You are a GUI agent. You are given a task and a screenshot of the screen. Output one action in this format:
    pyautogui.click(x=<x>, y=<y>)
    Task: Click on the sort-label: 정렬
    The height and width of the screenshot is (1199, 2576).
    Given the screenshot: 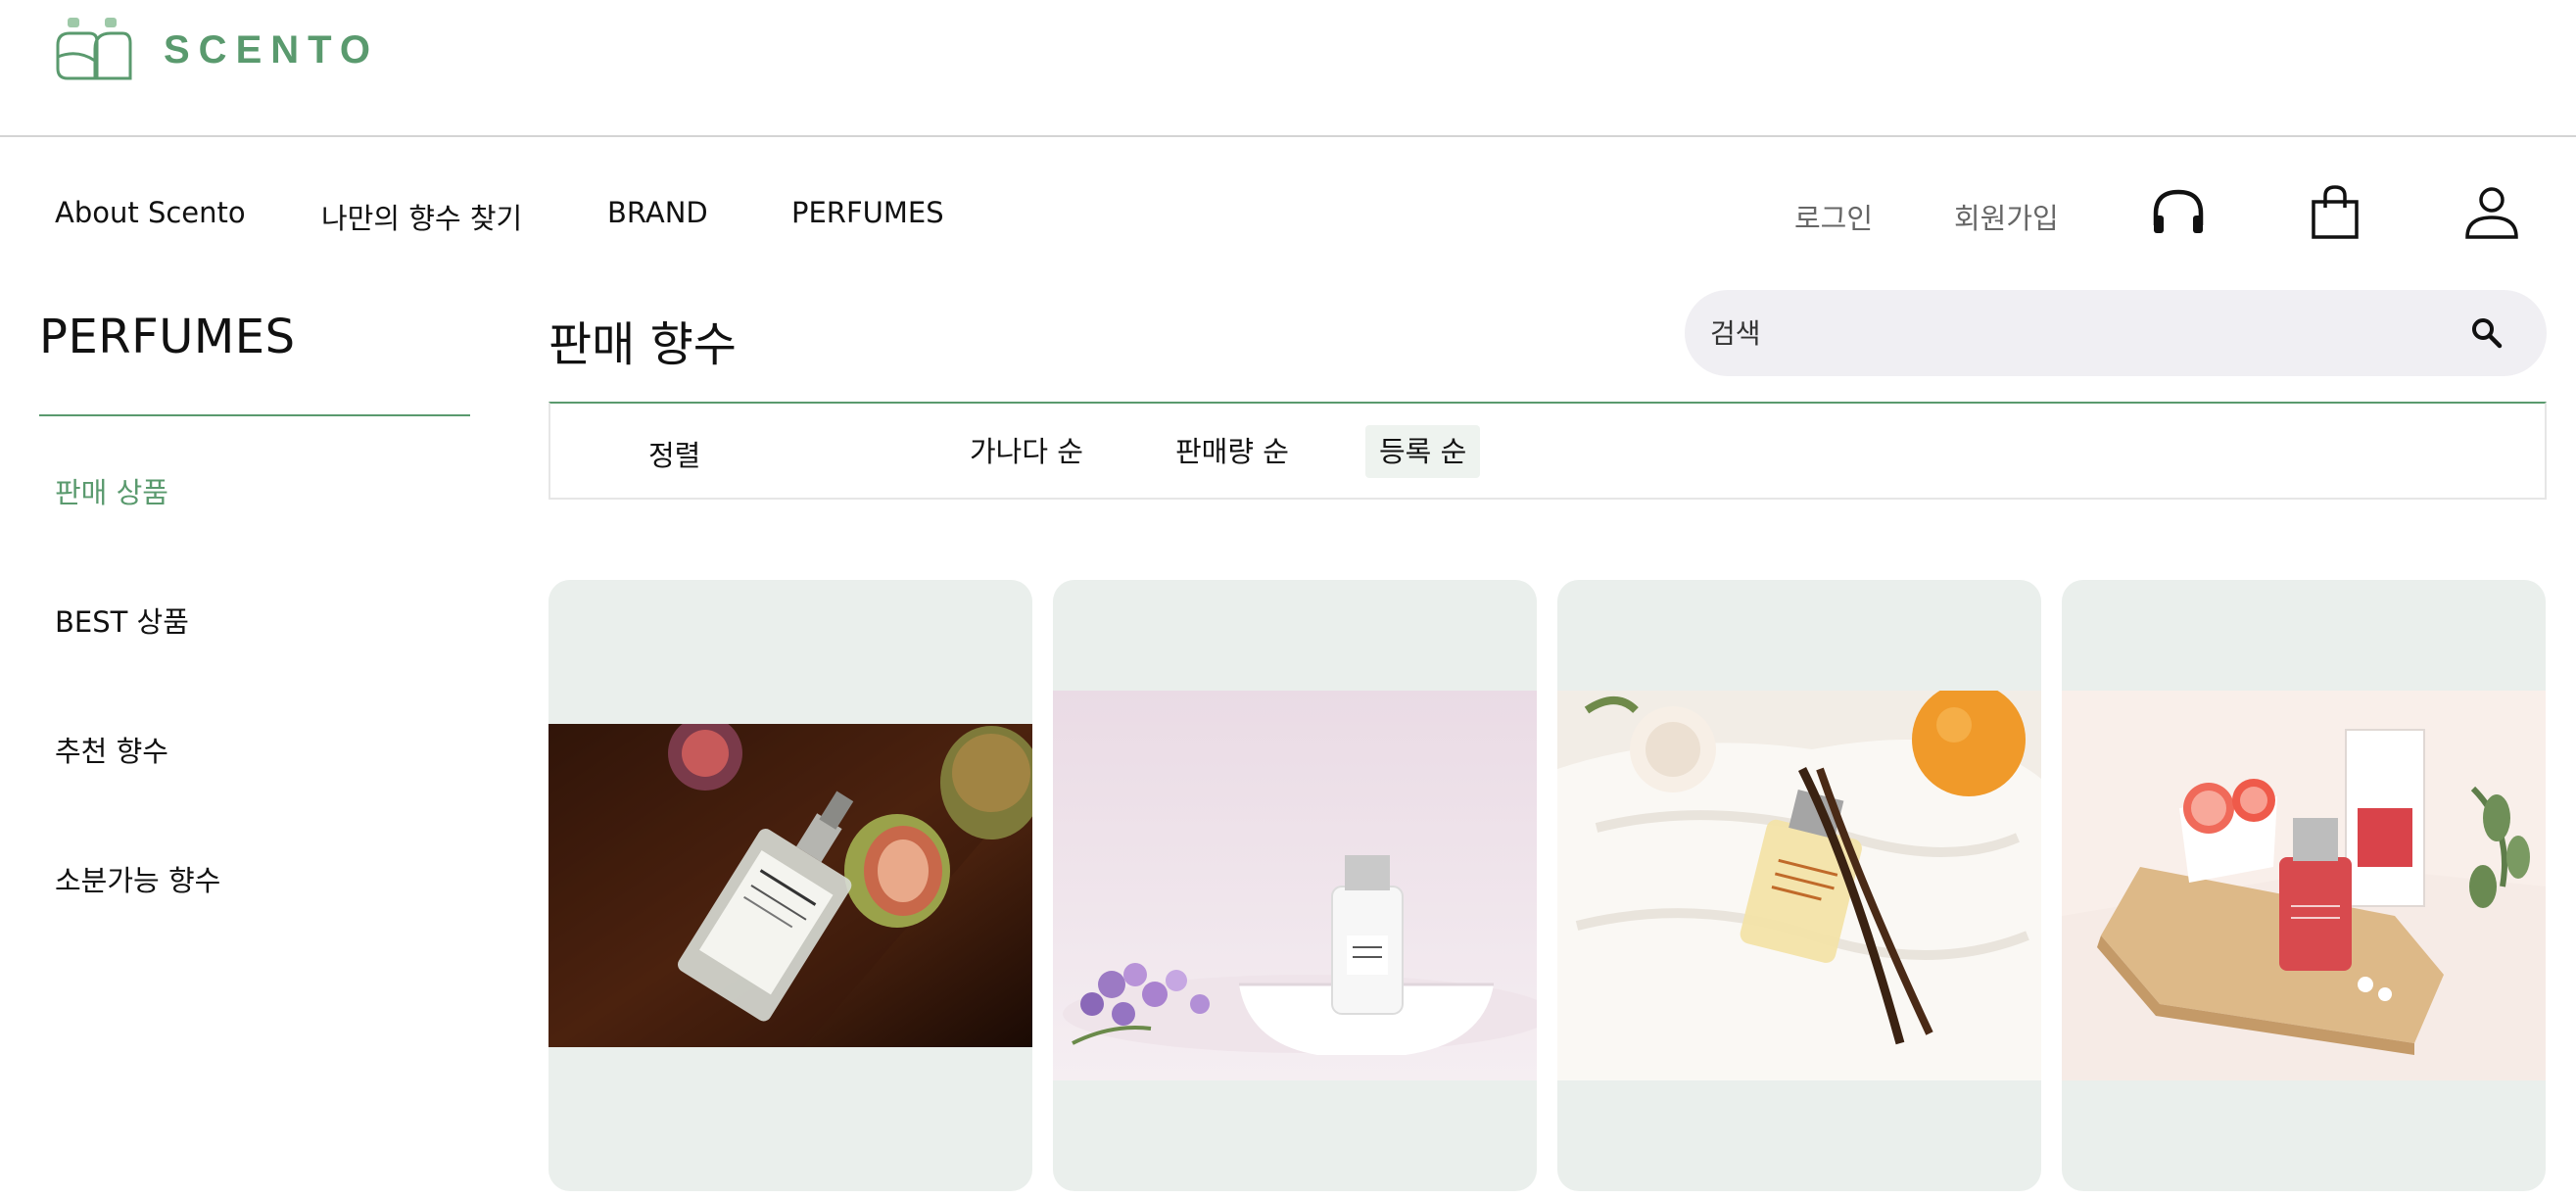 What is the action you would take?
    pyautogui.click(x=674, y=455)
    